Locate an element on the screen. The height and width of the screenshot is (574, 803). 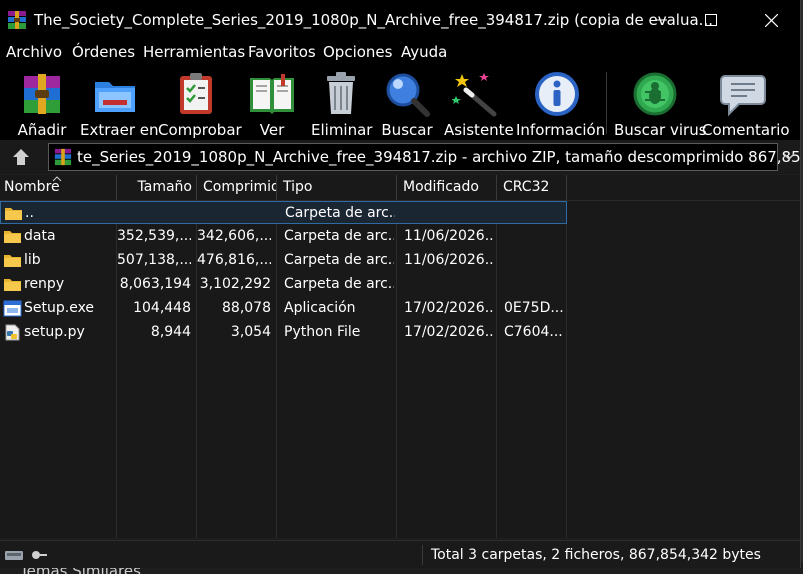
virus-scan-button: Buscar virus is located at coordinates (660, 103).